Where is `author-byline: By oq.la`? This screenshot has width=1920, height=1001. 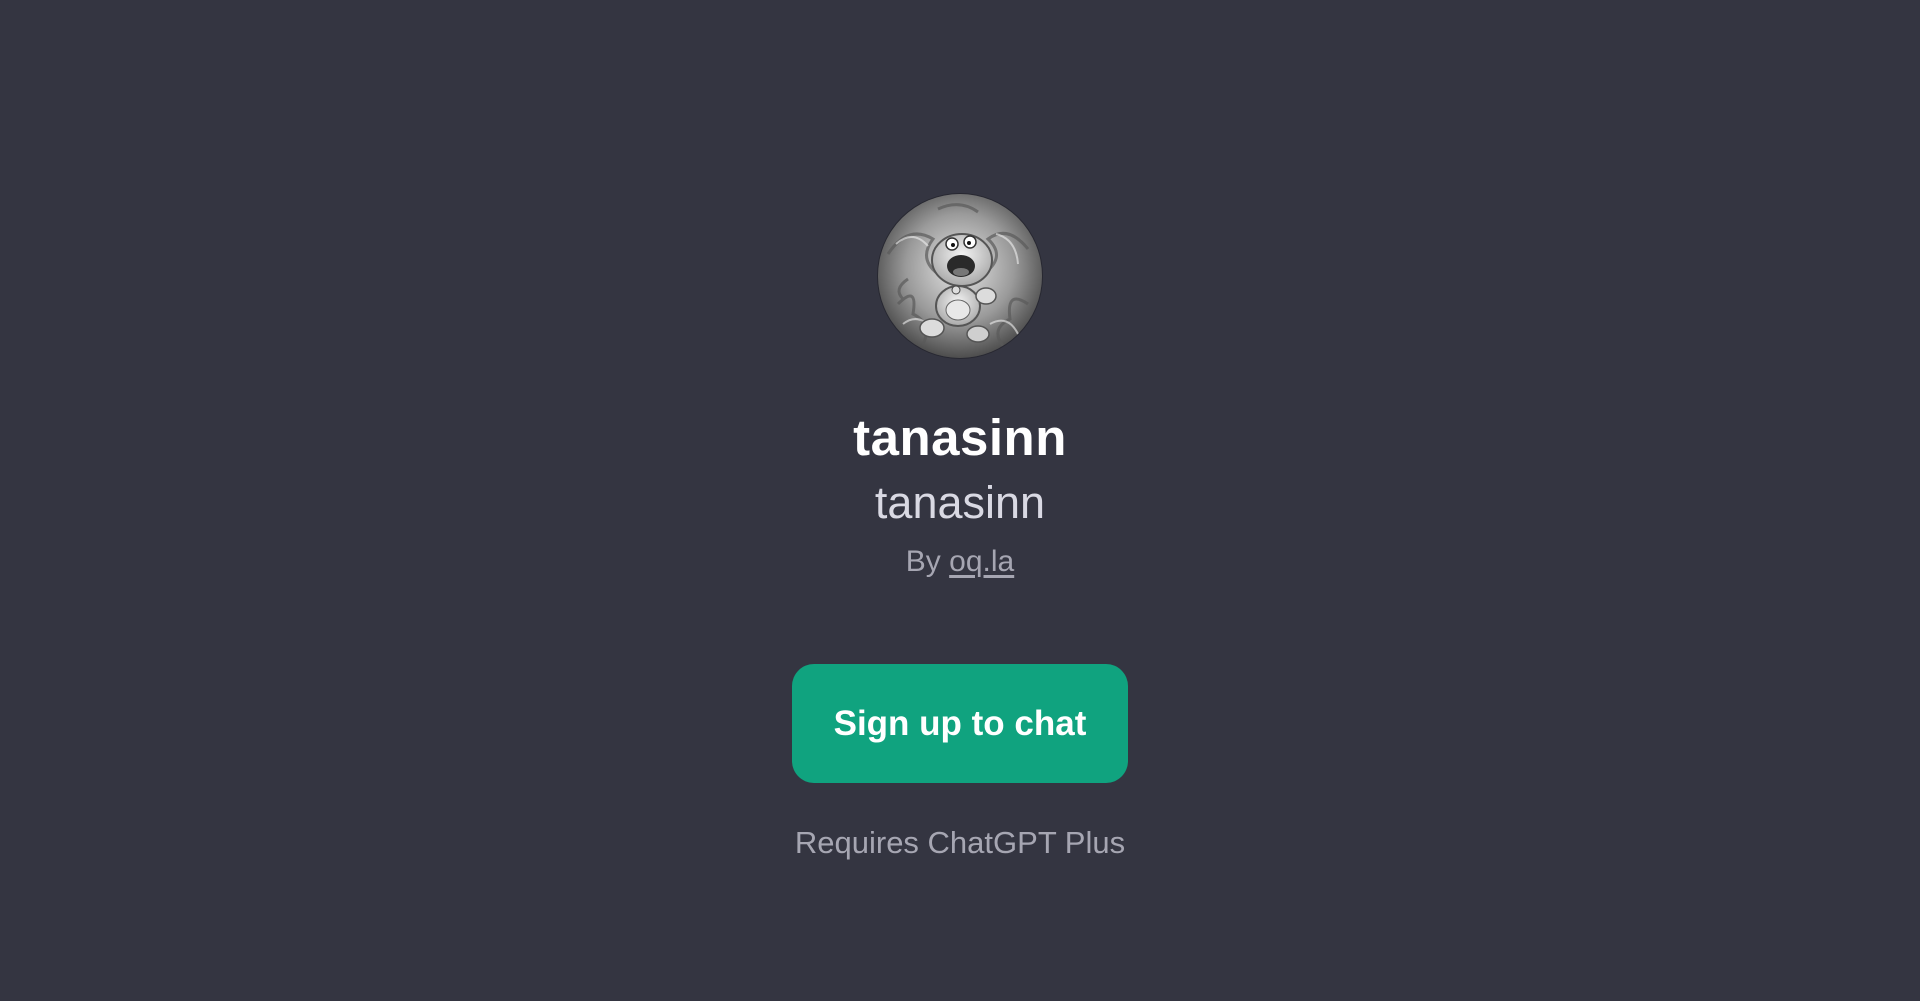
author-byline: By oq.la is located at coordinates (960, 562).